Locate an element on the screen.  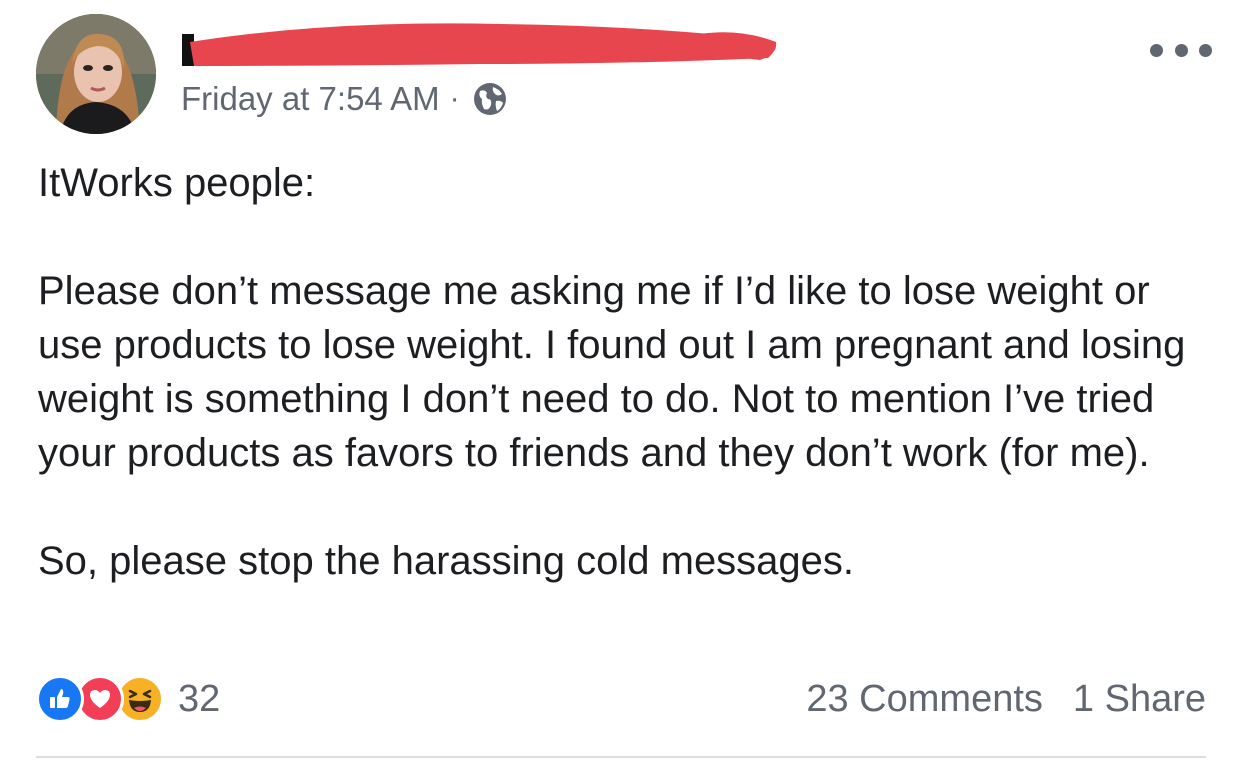
post-meta: Friday at 7:54 AM · is located at coordinates (344, 99).